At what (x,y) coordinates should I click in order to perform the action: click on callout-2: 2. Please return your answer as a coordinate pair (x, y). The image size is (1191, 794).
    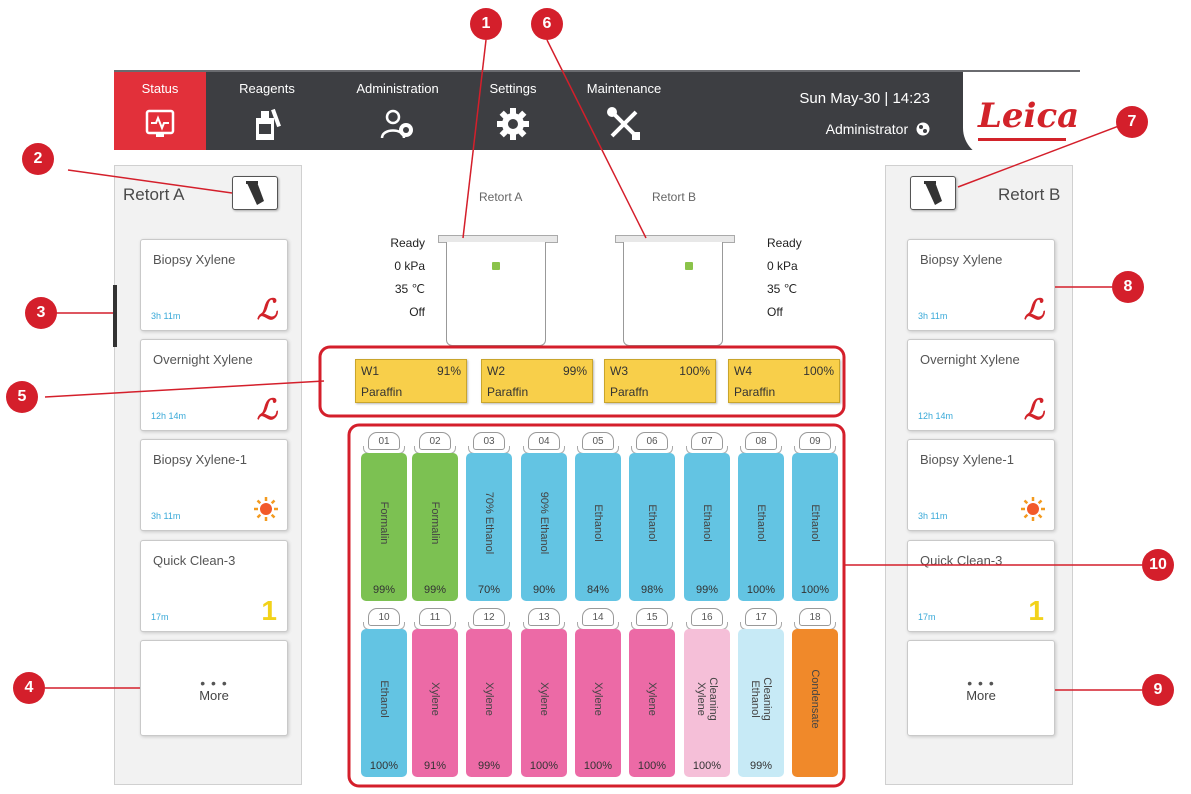
    Looking at the image, I should click on (38, 159).